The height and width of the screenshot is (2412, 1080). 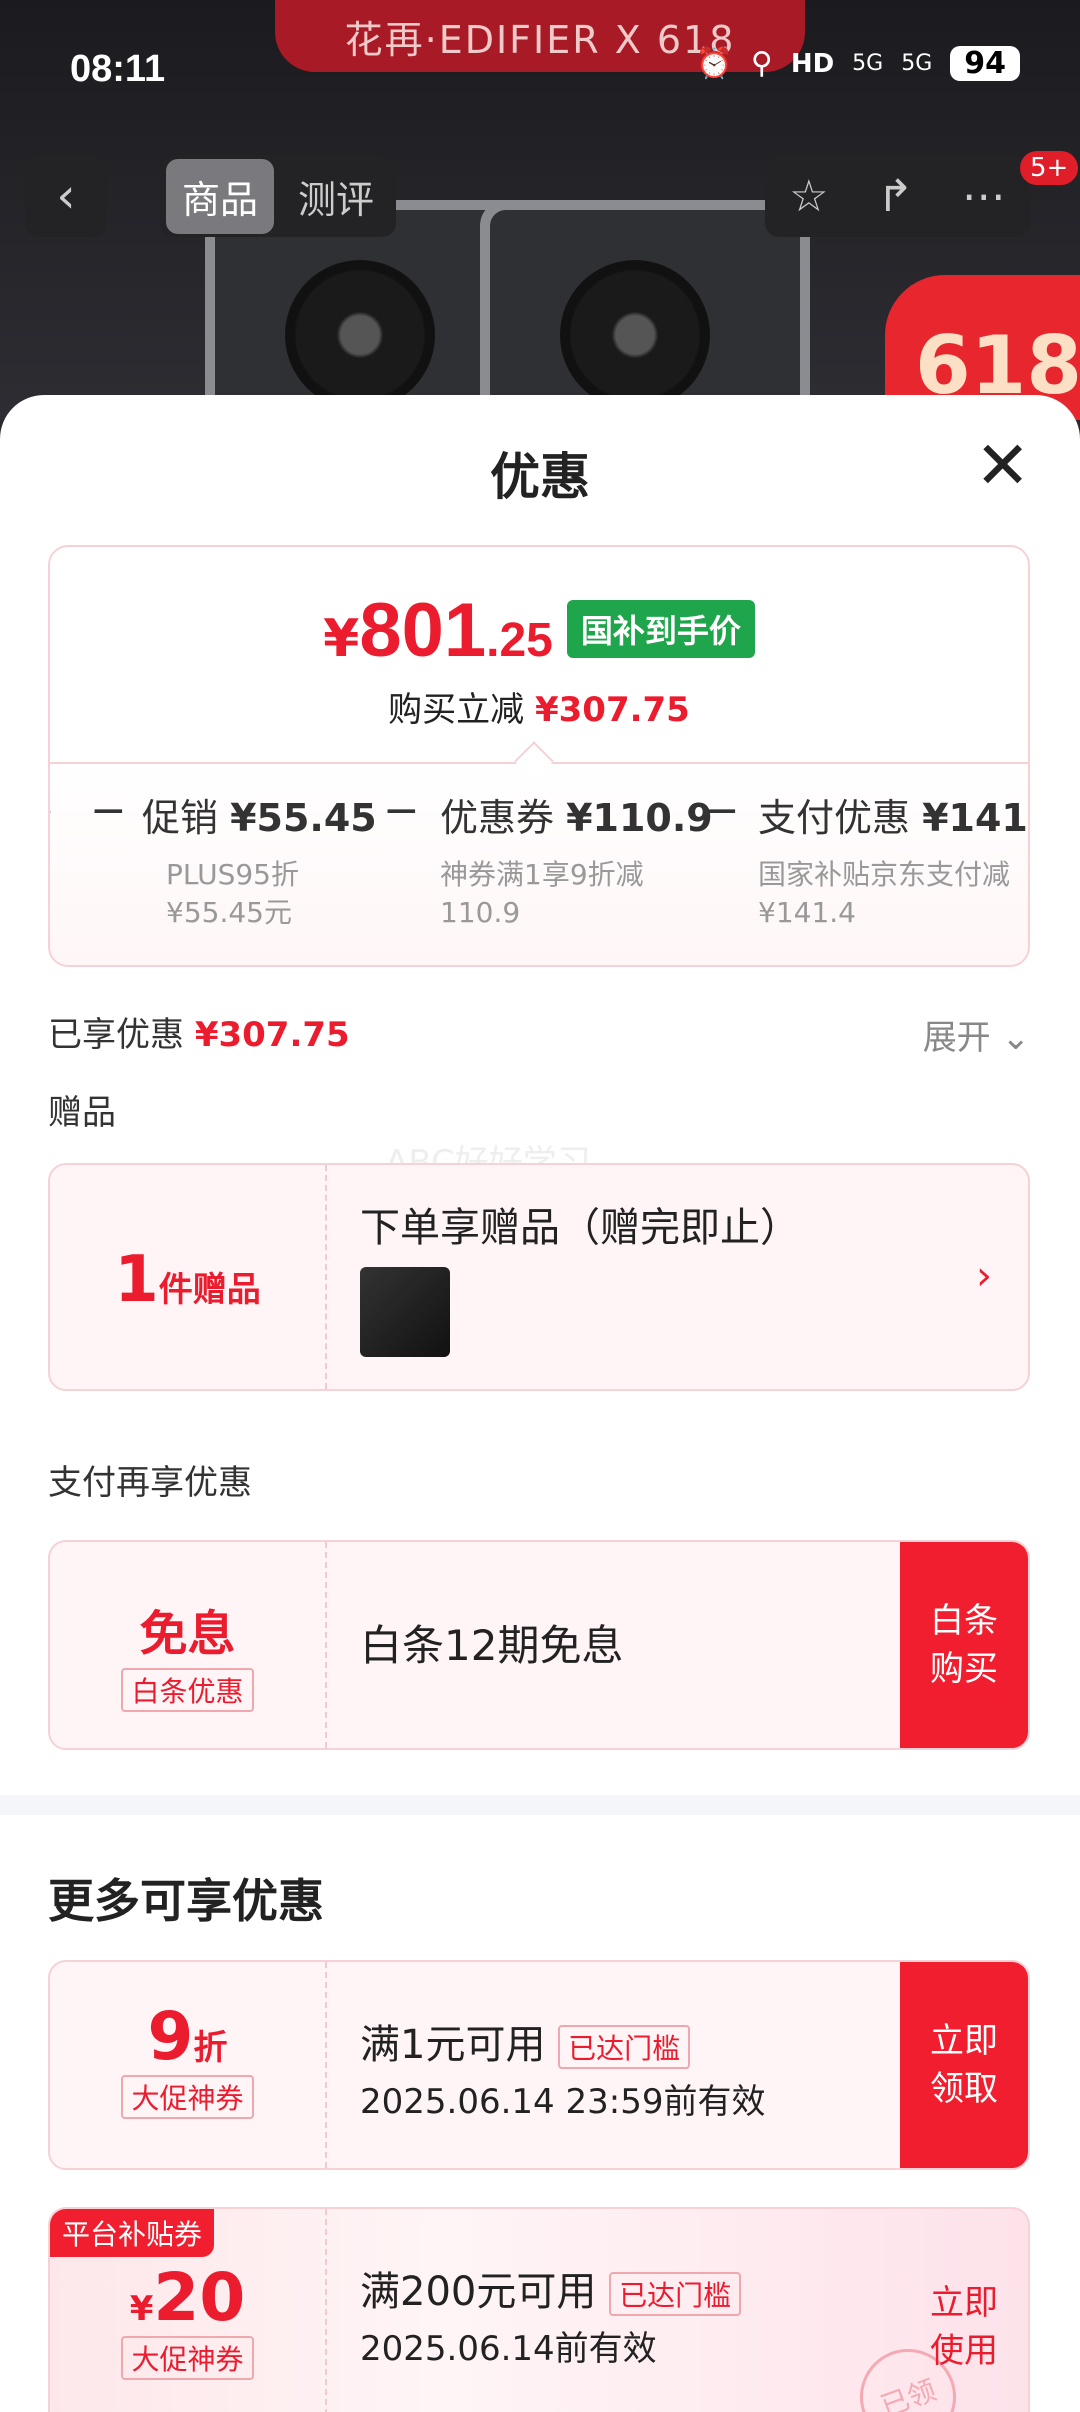 I want to click on pay-section-title: 支付再享优惠, so click(x=150, y=1483).